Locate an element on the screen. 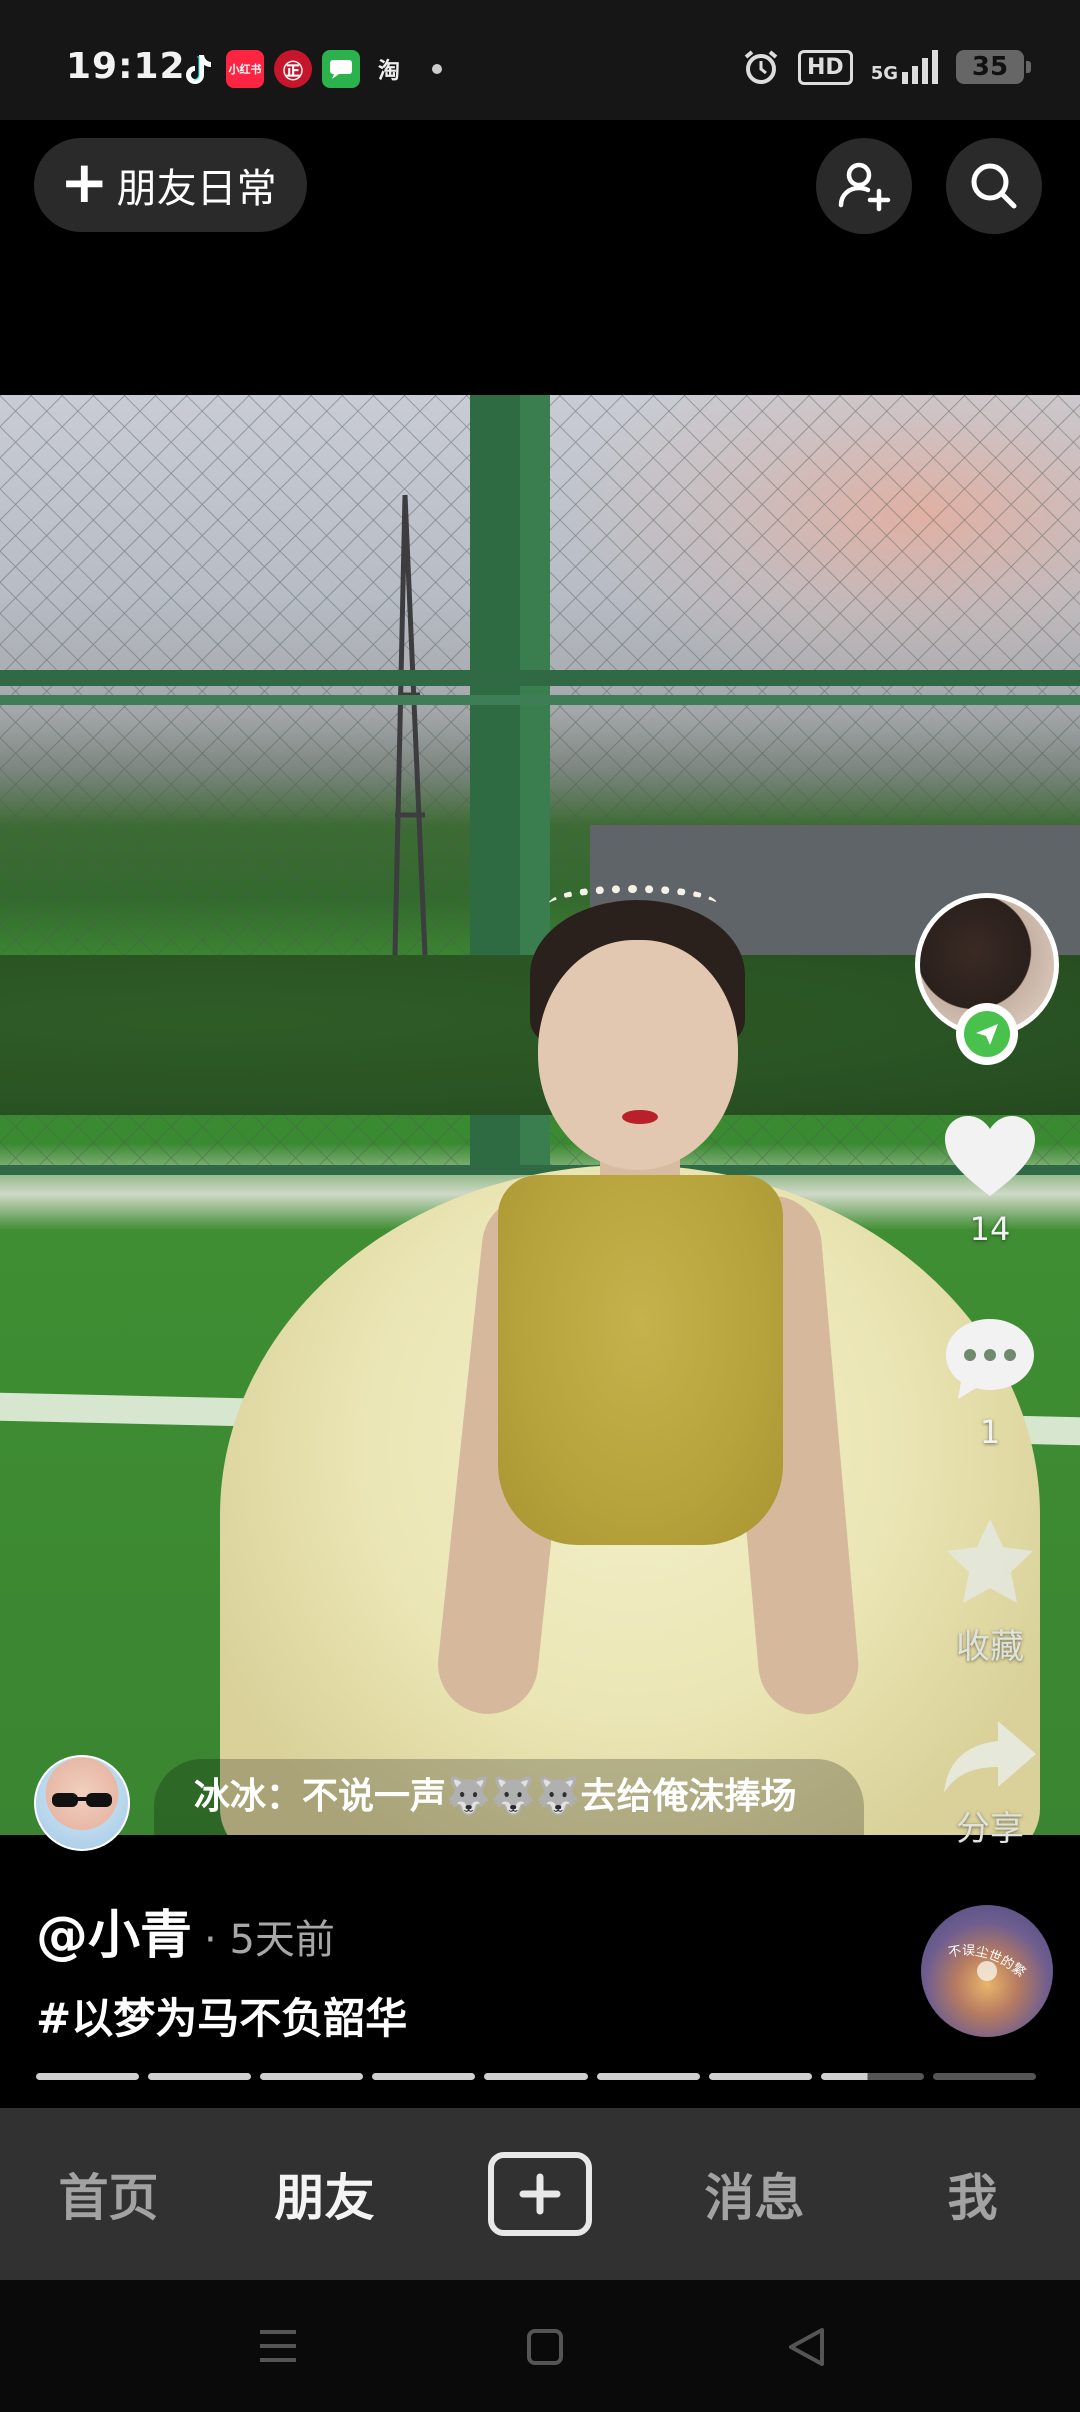 The image size is (1080, 2412). comment-count: 1 is located at coordinates (990, 1432).